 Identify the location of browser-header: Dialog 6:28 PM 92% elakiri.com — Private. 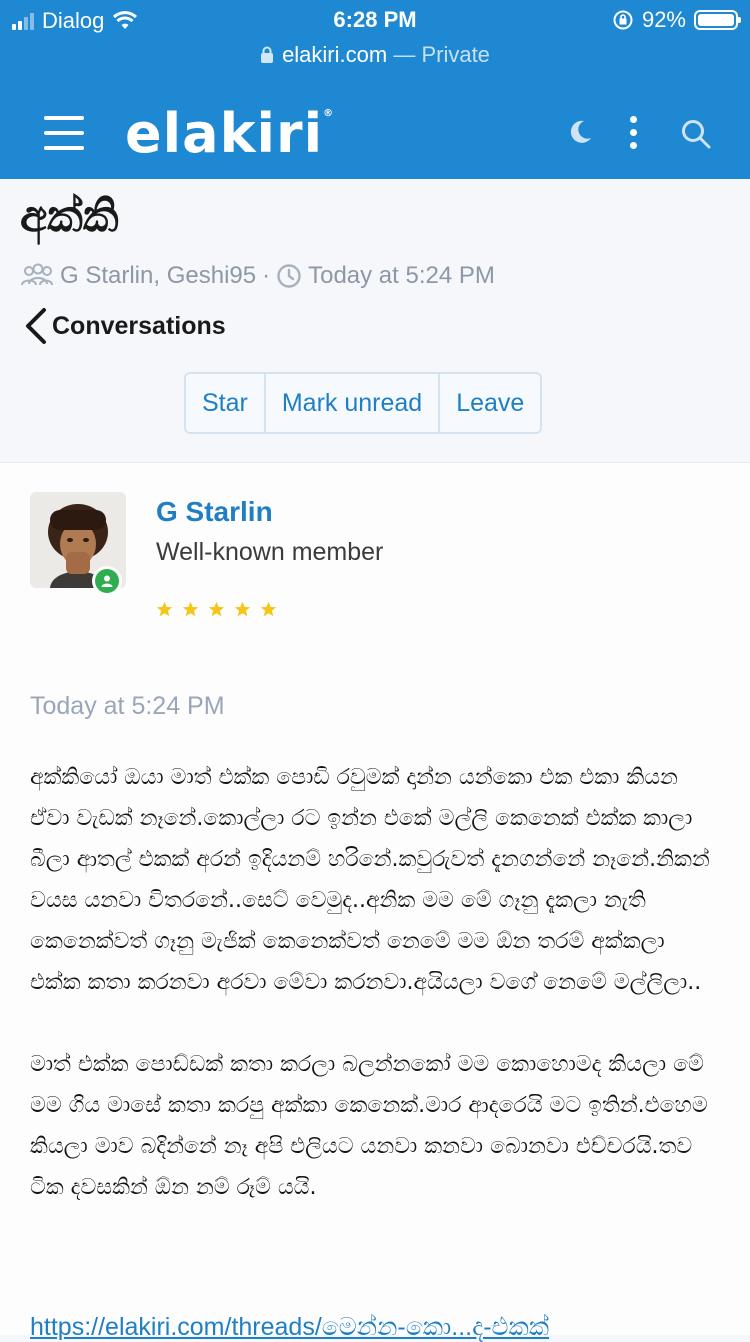
(375, 89).